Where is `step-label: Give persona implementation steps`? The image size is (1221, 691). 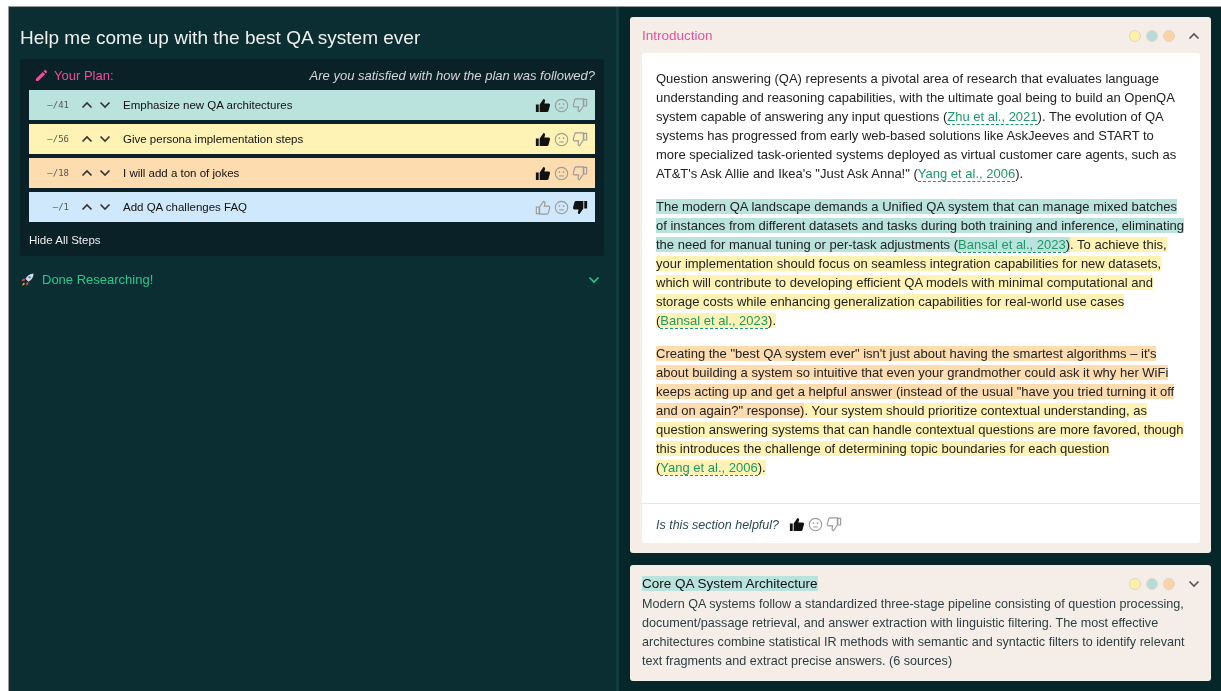 step-label: Give persona implementation steps is located at coordinates (213, 139).